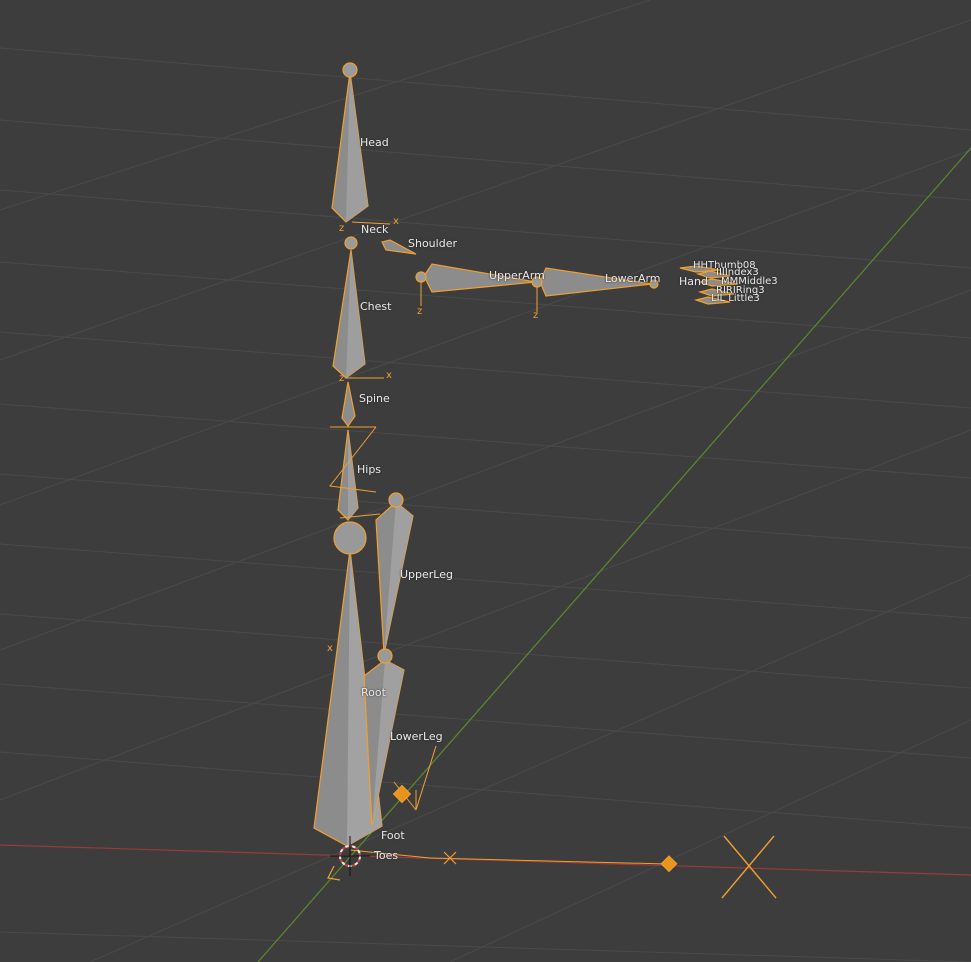 The image size is (971, 962). Describe the element at coordinates (350, 70) in the screenshot. I see `joint-head-tail` at that location.